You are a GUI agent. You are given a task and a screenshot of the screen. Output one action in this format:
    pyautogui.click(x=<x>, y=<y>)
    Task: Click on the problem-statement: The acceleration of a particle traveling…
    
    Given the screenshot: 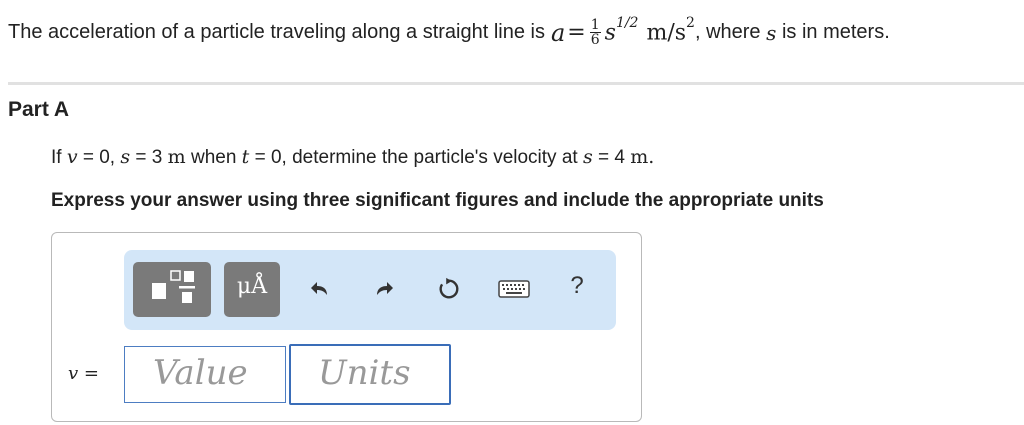 What is the action you would take?
    pyautogui.click(x=449, y=31)
    